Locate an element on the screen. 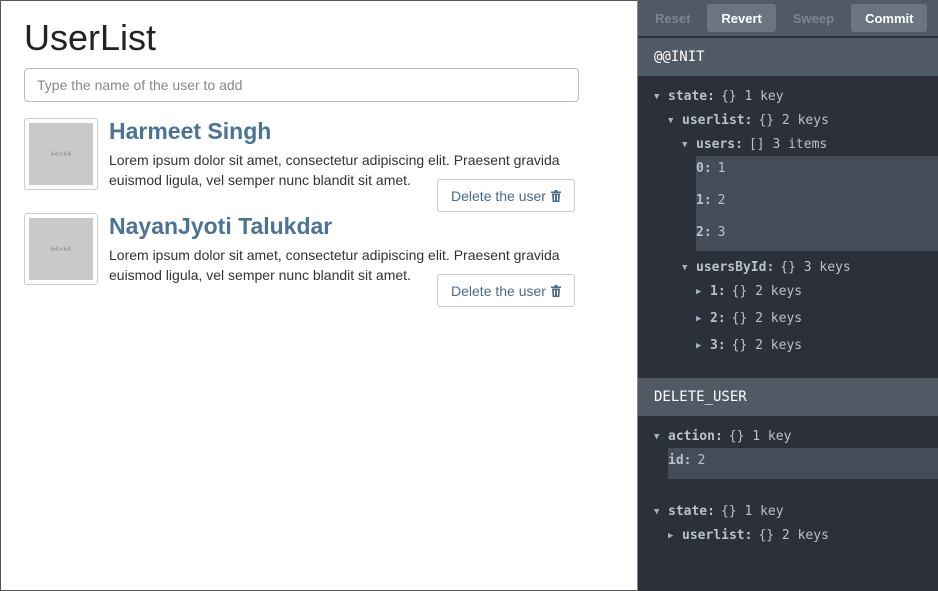 This screenshot has height=591, width=938. action-header-delete-user: DELETE_USER is located at coordinates (788, 397).